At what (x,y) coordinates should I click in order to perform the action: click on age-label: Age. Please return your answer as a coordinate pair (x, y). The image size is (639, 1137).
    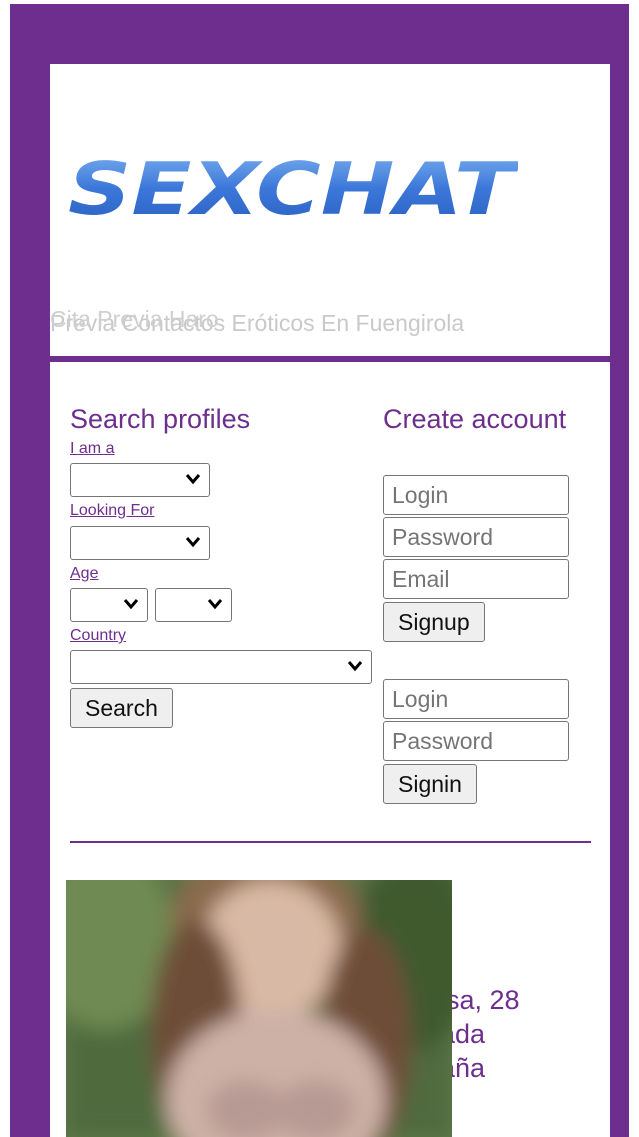
    Looking at the image, I should click on (84, 573).